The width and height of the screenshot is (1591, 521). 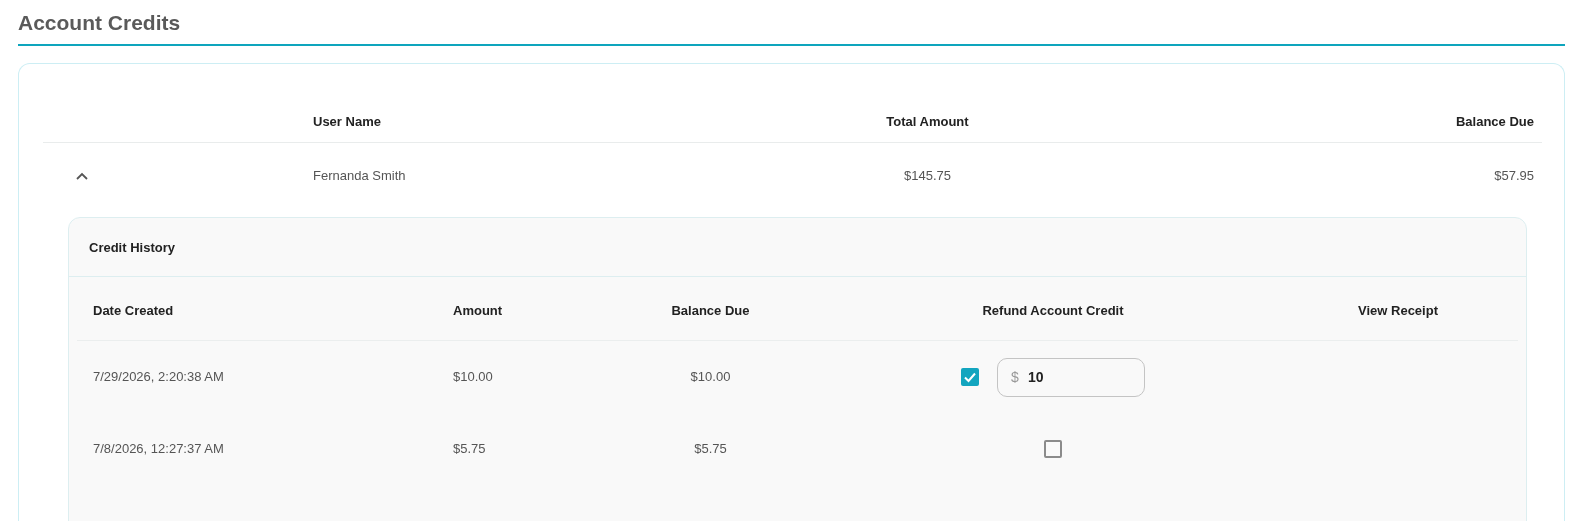 I want to click on table-cell: $57.95, so click(x=1514, y=176).